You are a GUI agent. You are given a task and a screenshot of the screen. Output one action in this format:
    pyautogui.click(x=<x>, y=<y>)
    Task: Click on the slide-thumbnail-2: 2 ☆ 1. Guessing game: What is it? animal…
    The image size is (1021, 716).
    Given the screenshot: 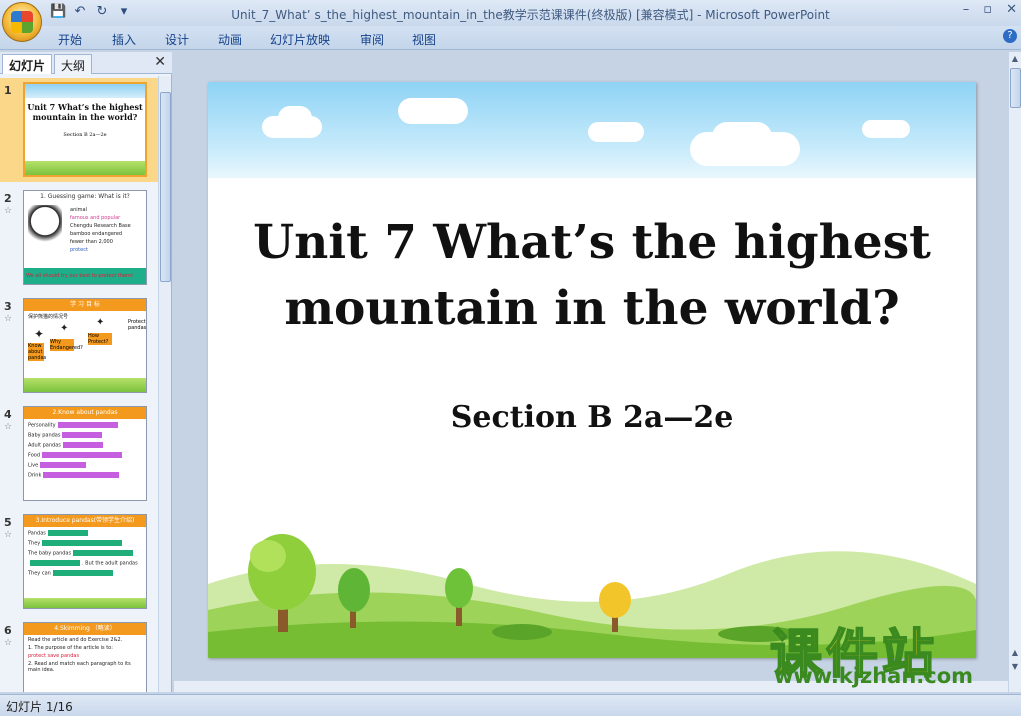 What is the action you would take?
    pyautogui.click(x=79, y=238)
    